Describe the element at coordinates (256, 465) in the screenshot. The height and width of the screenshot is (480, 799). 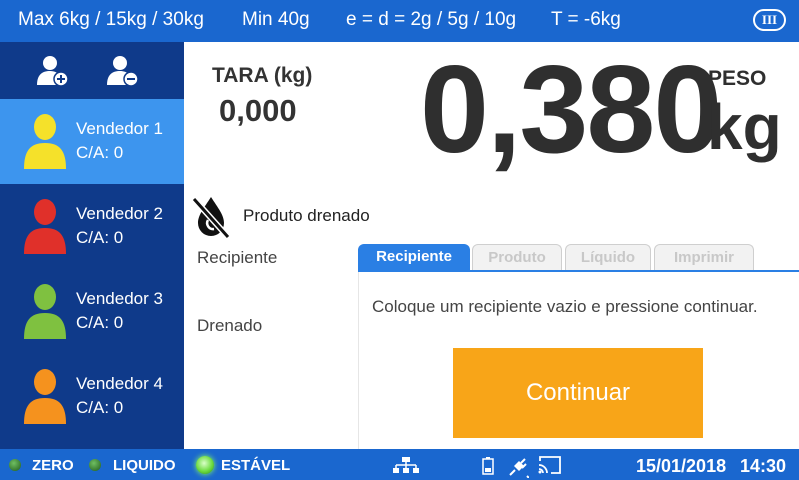
I see `estavel-indicator: ESTÁVEL` at that location.